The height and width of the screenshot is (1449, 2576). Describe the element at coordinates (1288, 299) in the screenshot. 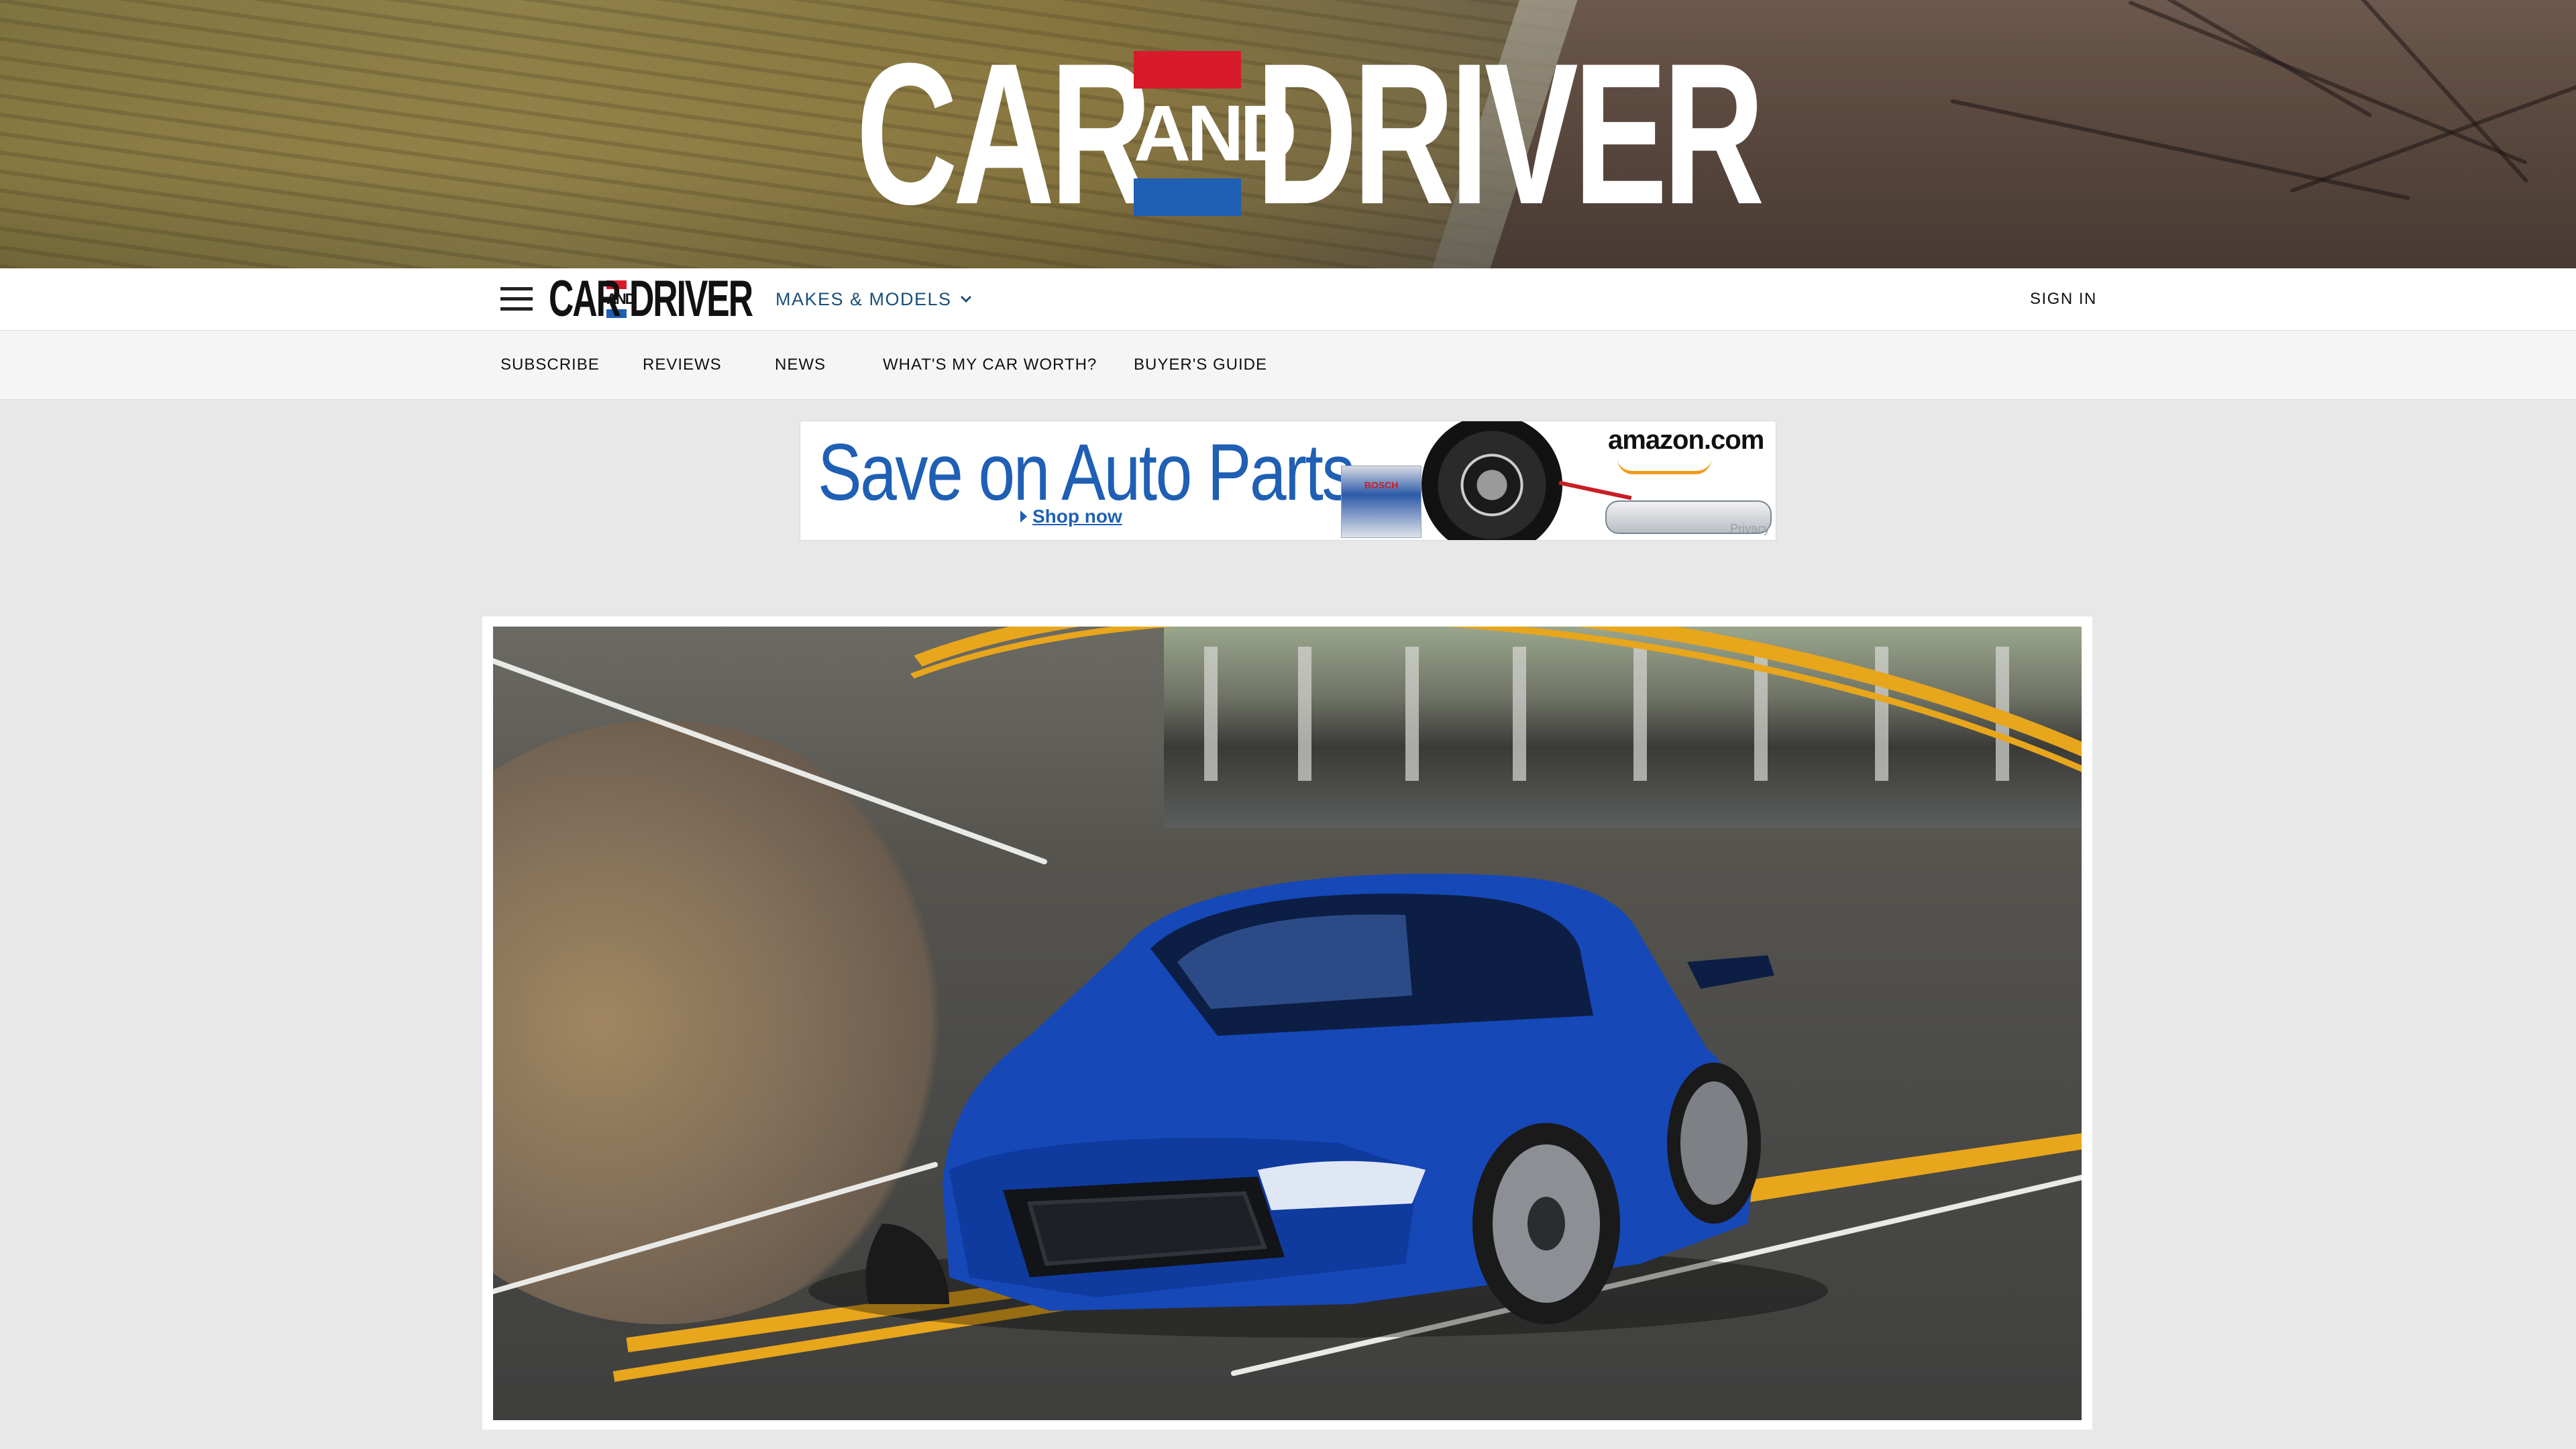

I see `main-navigation: CAR AND DRIVER MAKES & MODELS SIGN IN` at that location.